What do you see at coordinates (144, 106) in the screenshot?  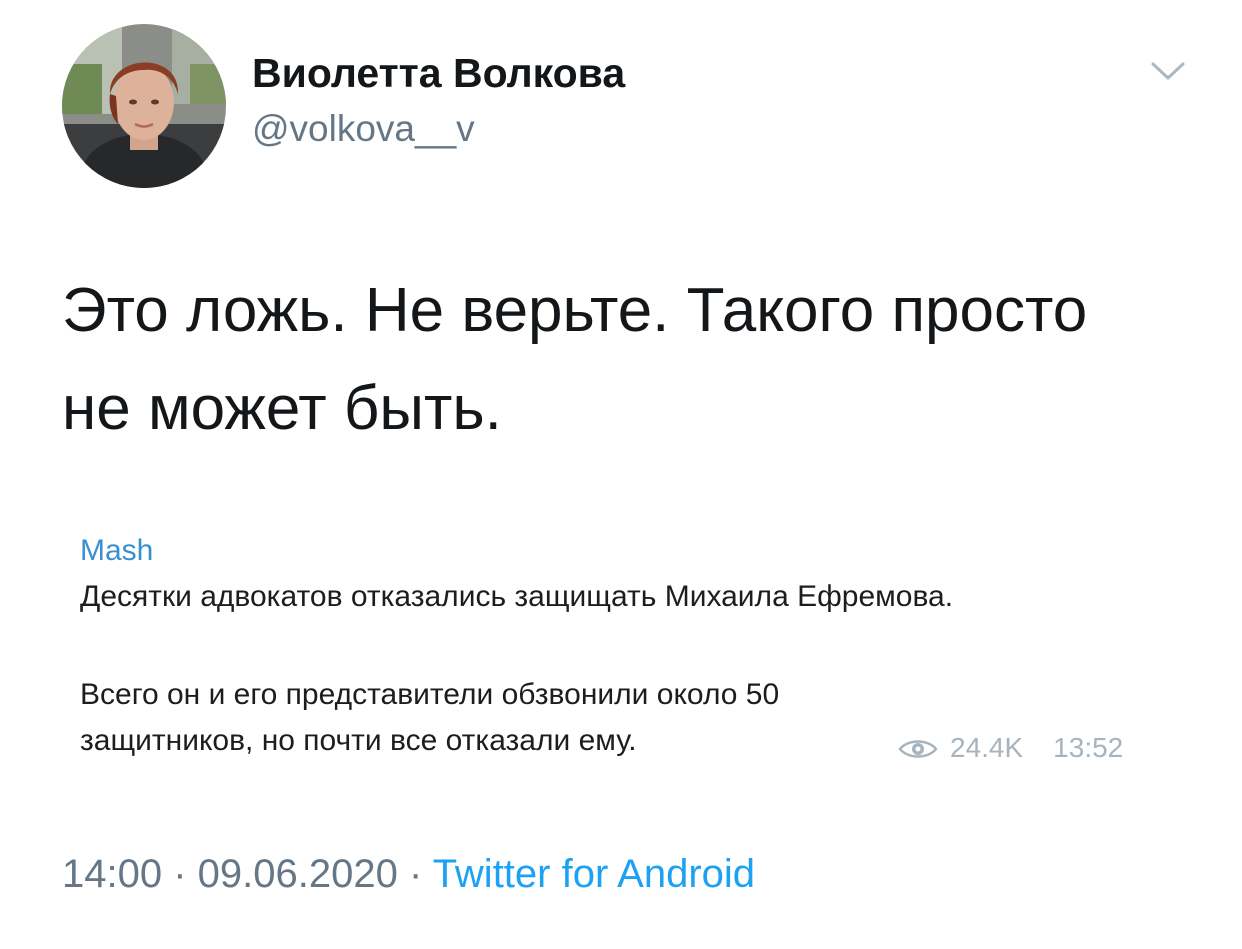 I see `avatar` at bounding box center [144, 106].